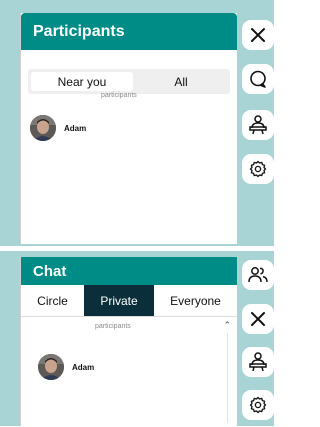 This screenshot has height=427, width=320. I want to click on chat-title: Chat, so click(50, 271).